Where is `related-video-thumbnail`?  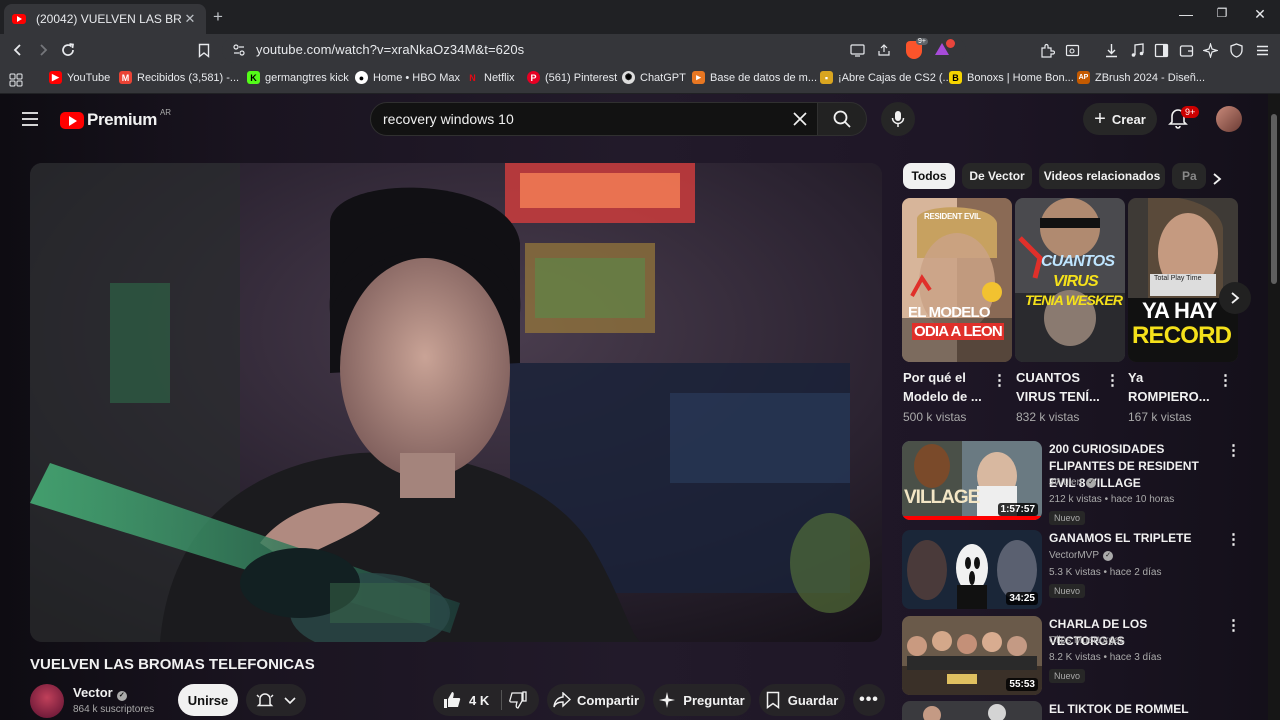 related-video-thumbnail is located at coordinates (972, 710).